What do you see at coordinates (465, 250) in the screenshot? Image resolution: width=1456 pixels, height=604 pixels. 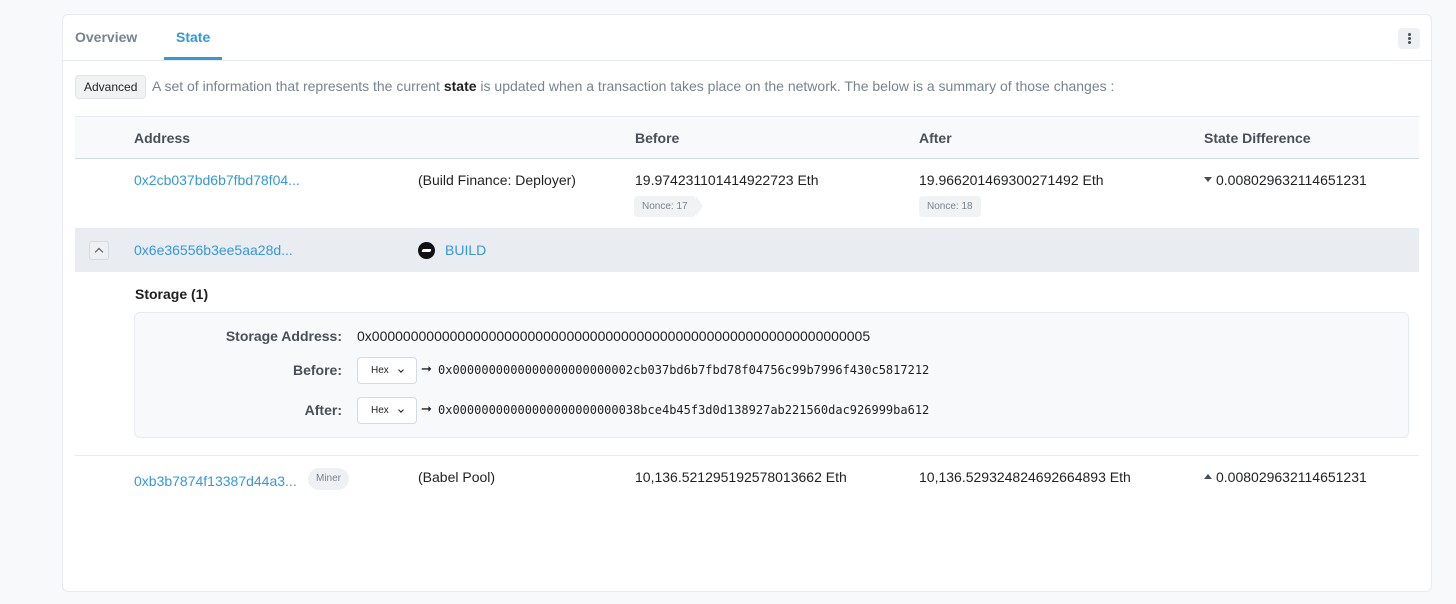 I see `token-link: BUILD` at bounding box center [465, 250].